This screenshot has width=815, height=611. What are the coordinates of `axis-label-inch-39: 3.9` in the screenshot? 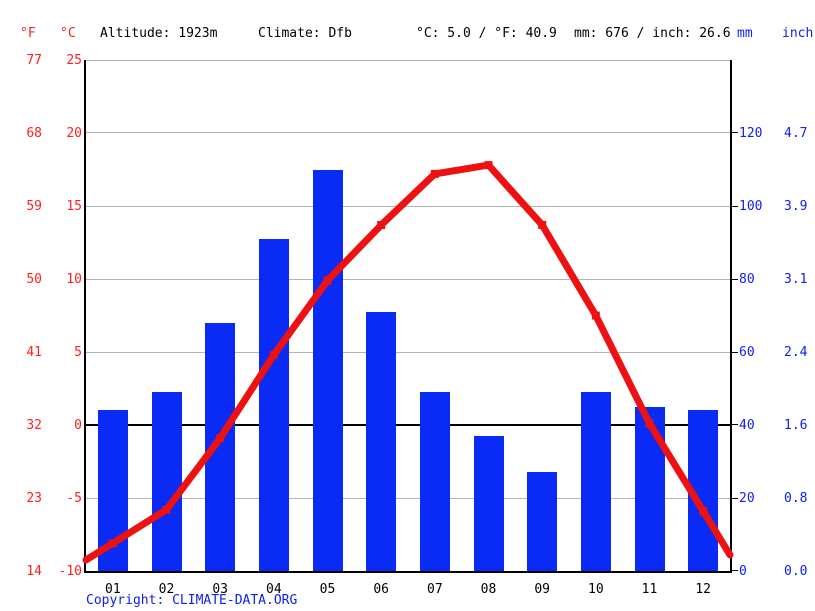 It's located at (796, 206).